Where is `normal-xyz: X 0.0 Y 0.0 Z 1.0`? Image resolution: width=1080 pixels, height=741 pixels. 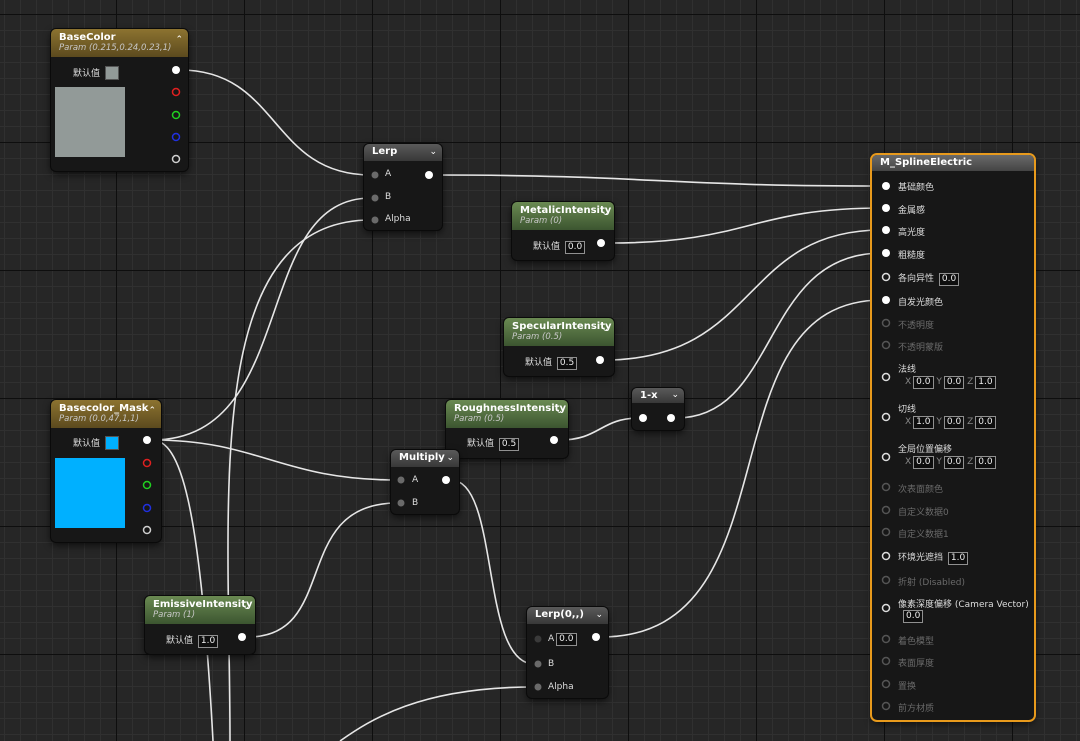
normal-xyz: X 0.0 Y 0.0 Z 1.0 is located at coordinates (950, 382).